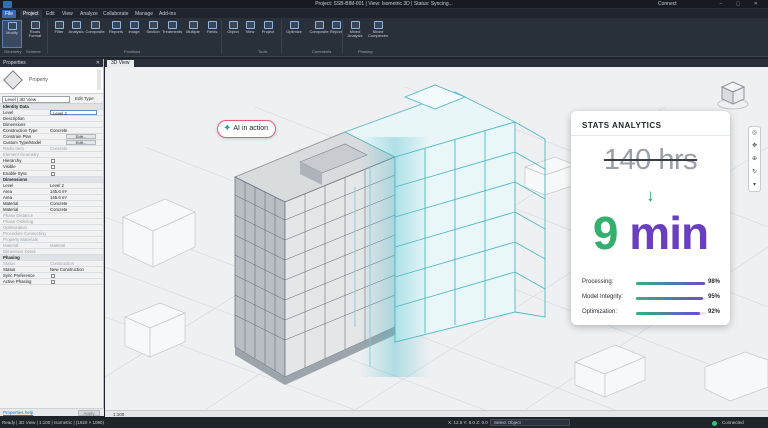 The width and height of the screenshot is (768, 428). What do you see at coordinates (365, 51) in the screenshot?
I see `ribbon-group-label: Phasing` at bounding box center [365, 51].